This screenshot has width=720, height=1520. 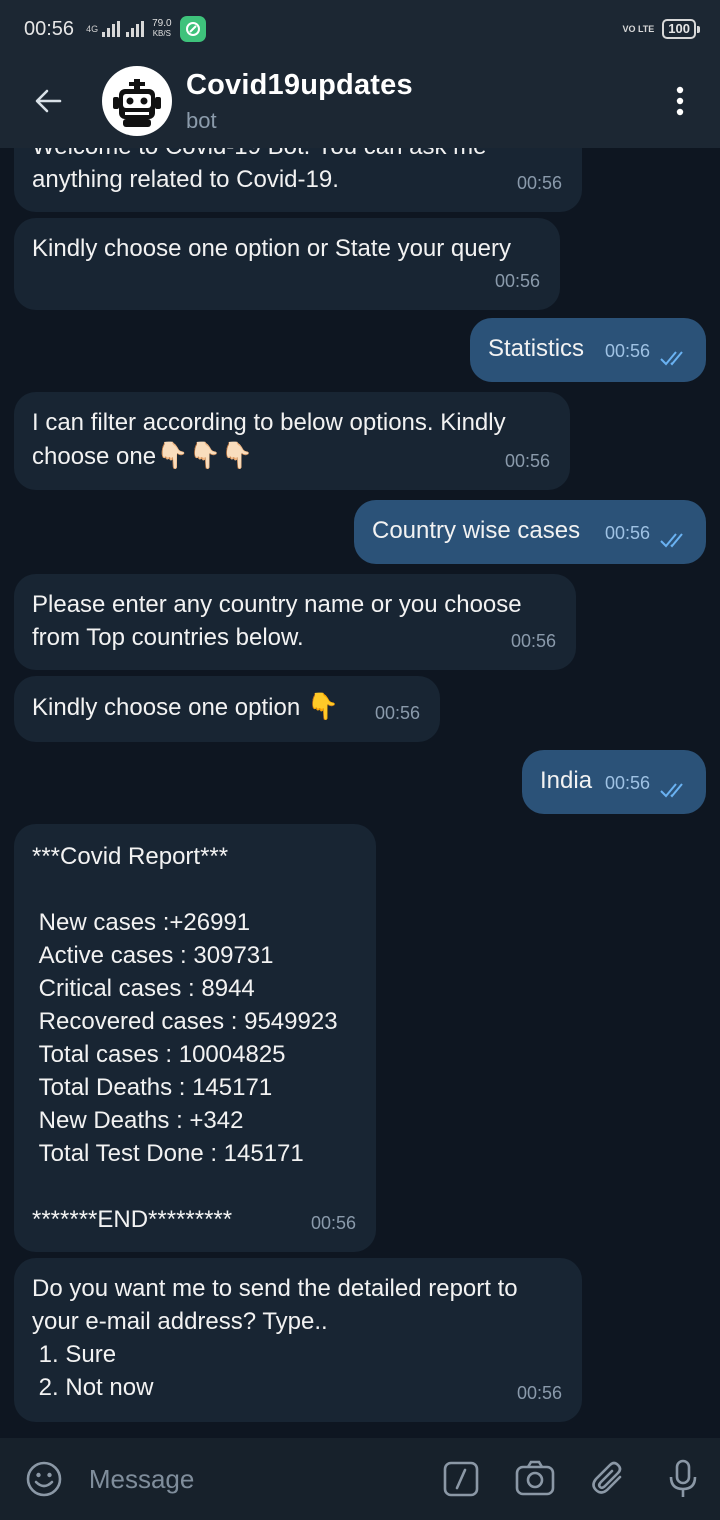 I want to click on arrow-left-icon, so click(x=48, y=101).